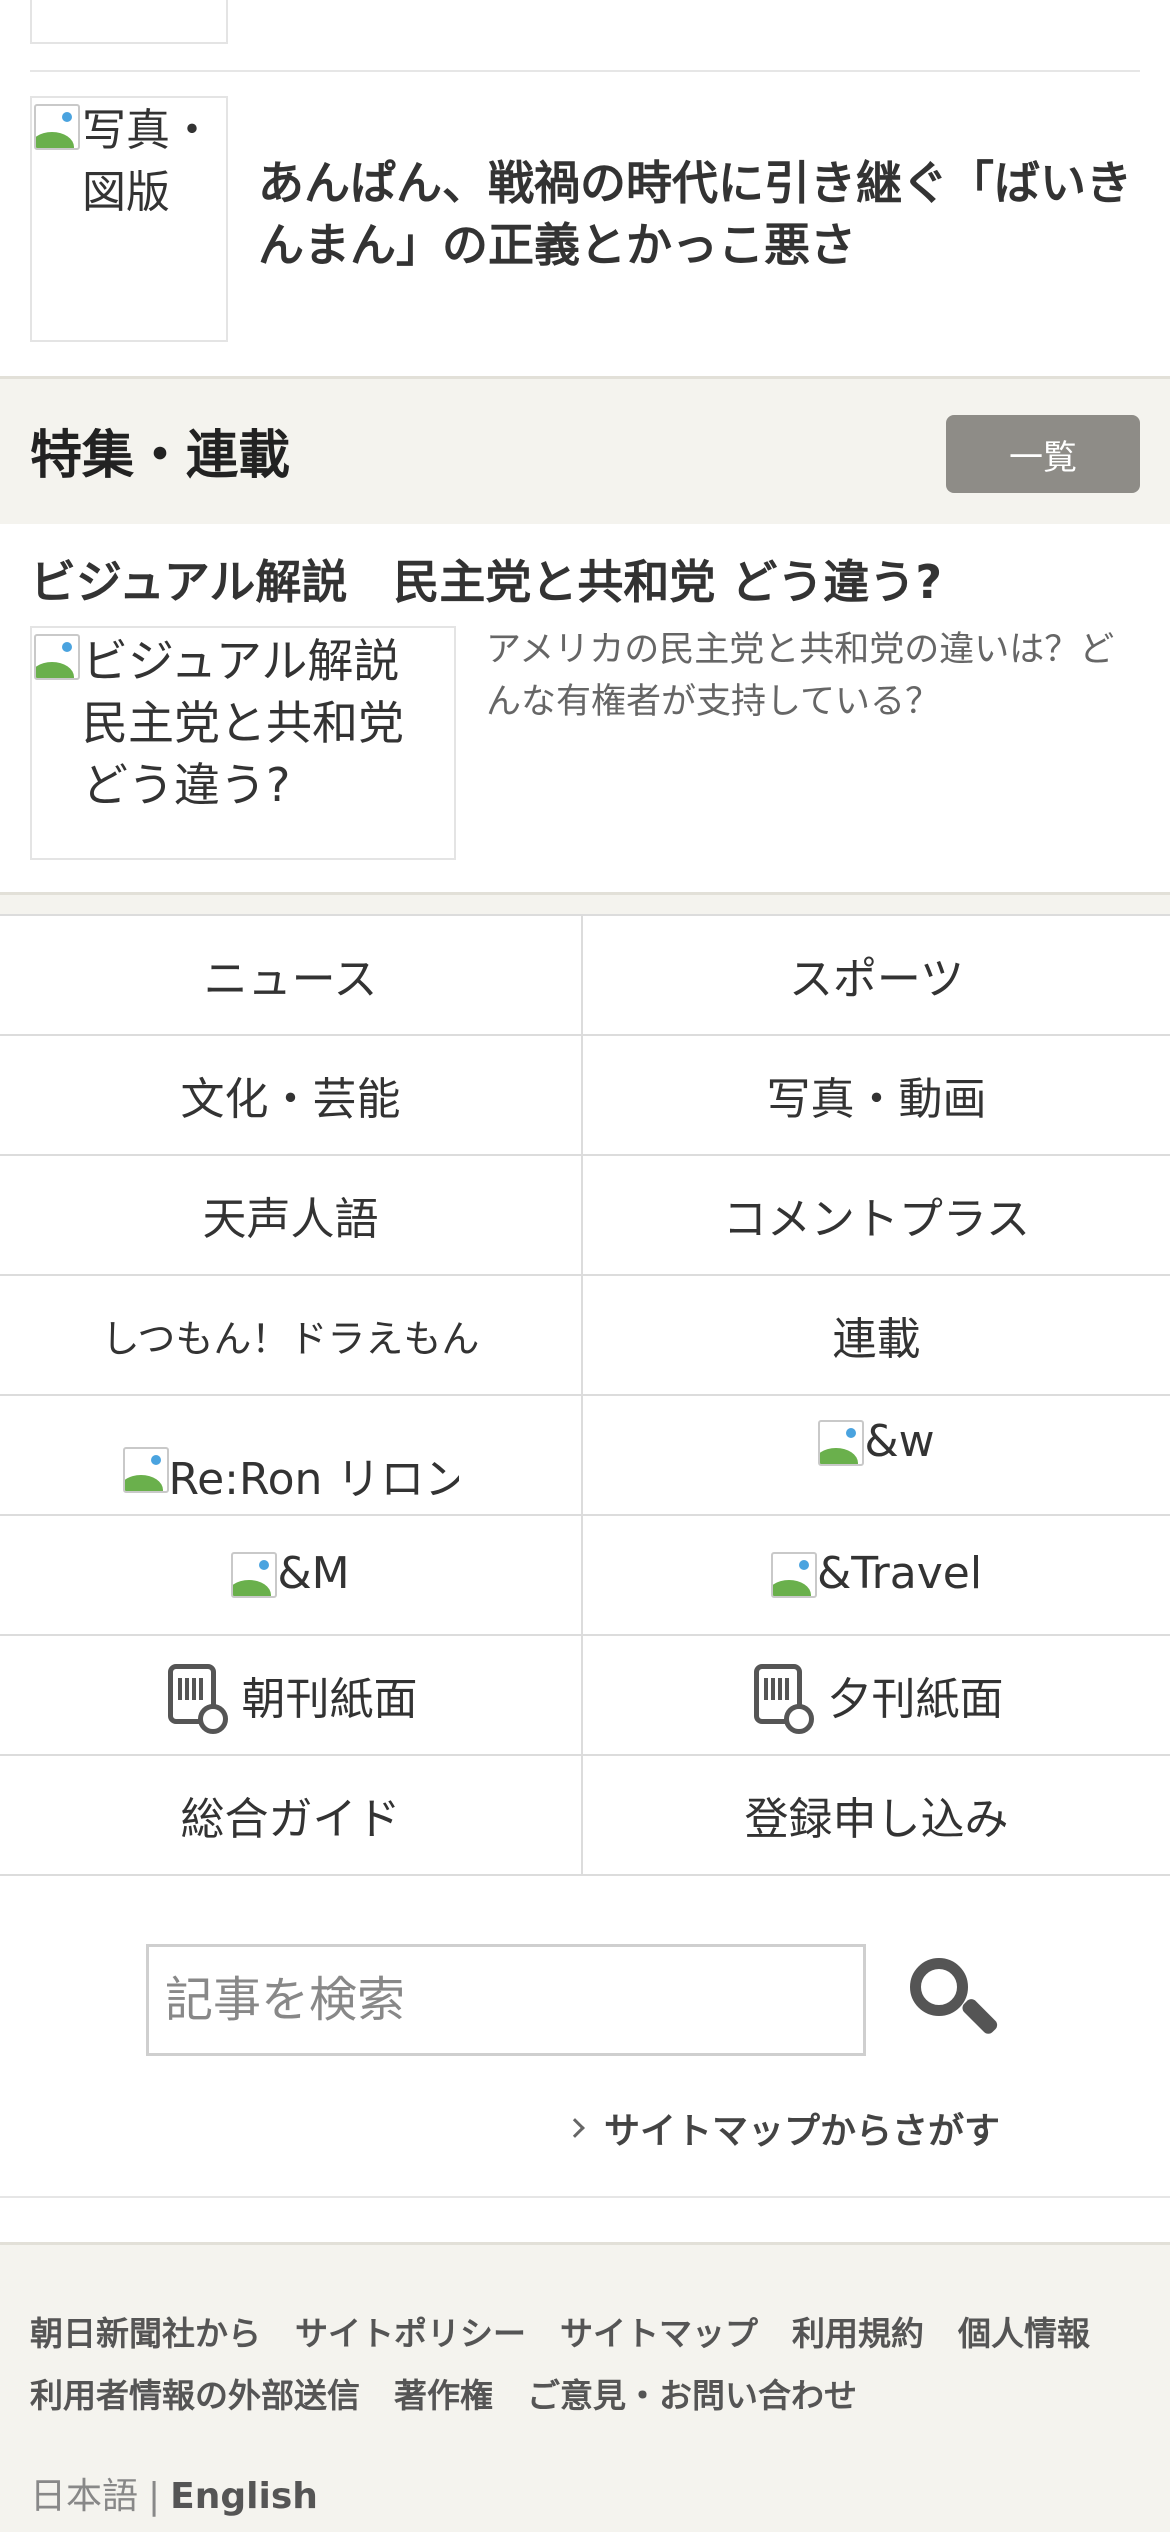  I want to click on nav-guide: 総合ガイド, so click(291, 1816).